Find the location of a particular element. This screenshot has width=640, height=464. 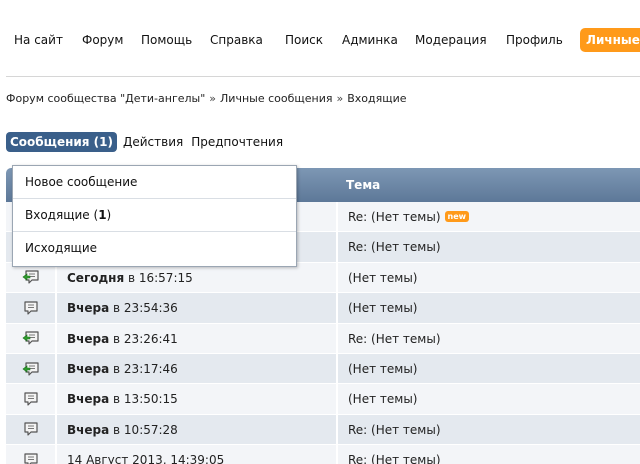

table-row: Сегодня в 16:57:15 (Нет темы) is located at coordinates (323, 278).